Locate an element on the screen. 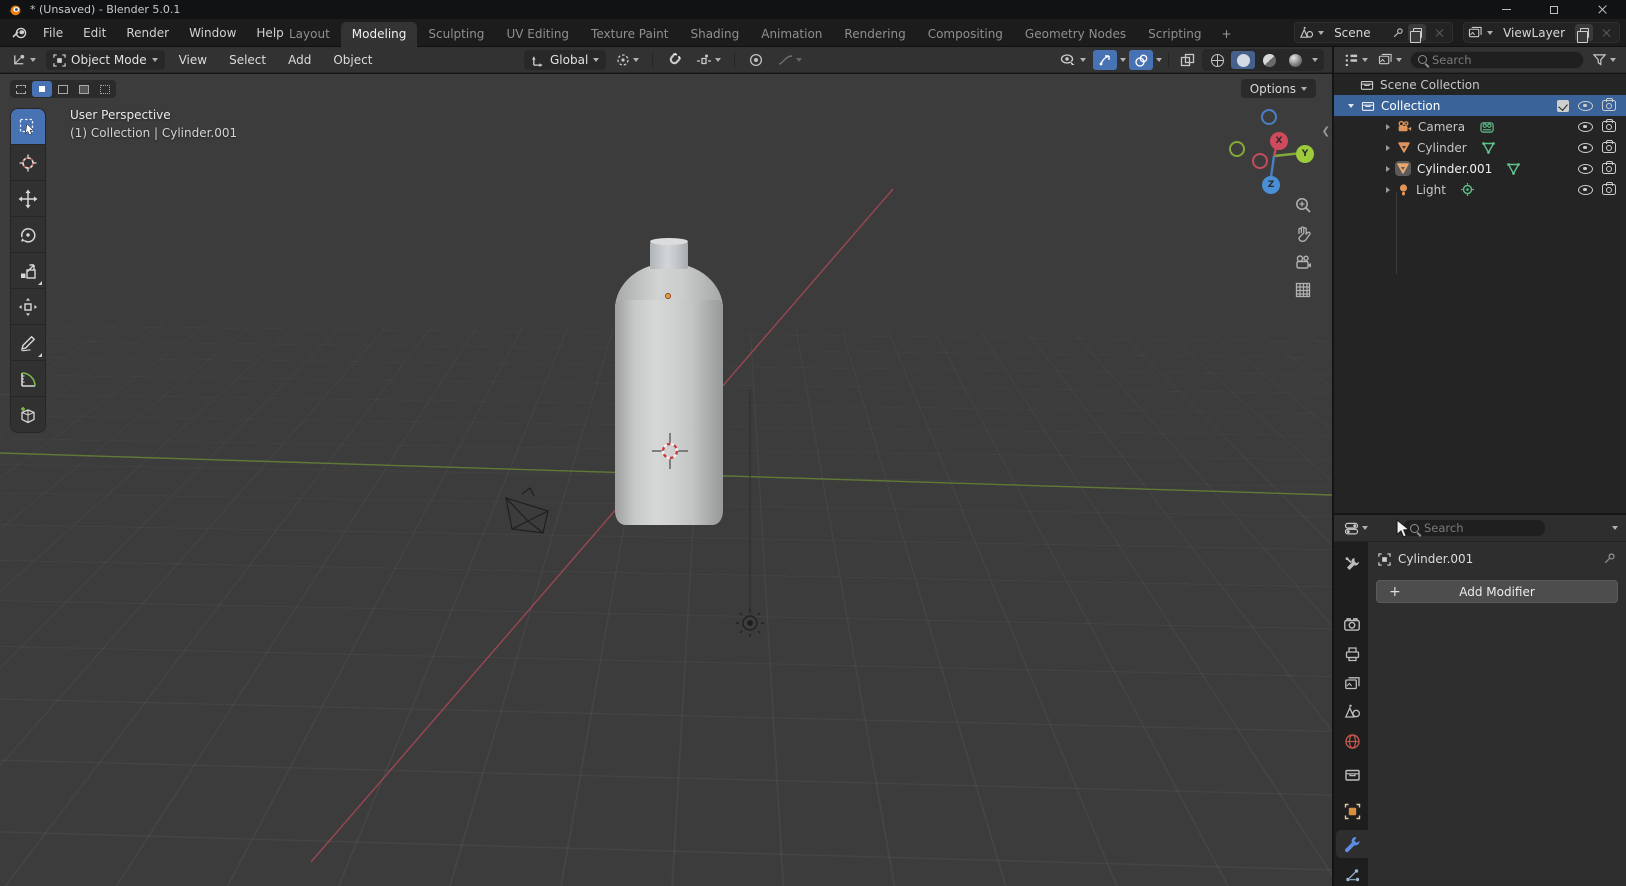 Image resolution: width=1626 pixels, height=886 pixels. menu-select: Select is located at coordinates (247, 60).